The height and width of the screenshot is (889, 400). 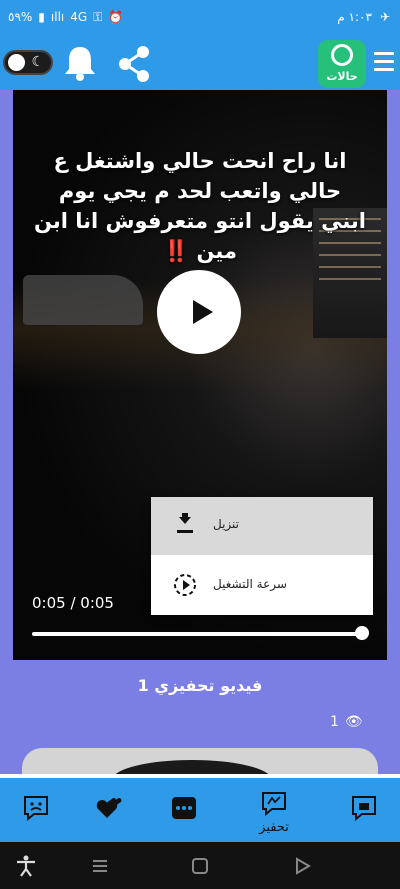 I want to click on app-logo: حالات, so click(x=342, y=64).